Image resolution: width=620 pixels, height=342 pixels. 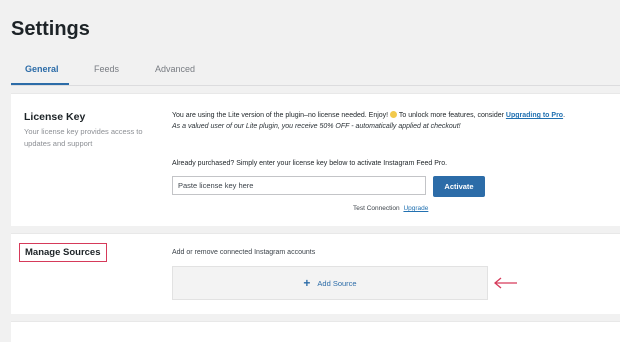 I want to click on settings-tabs: General Feeds Advanced, so click(x=315, y=71).